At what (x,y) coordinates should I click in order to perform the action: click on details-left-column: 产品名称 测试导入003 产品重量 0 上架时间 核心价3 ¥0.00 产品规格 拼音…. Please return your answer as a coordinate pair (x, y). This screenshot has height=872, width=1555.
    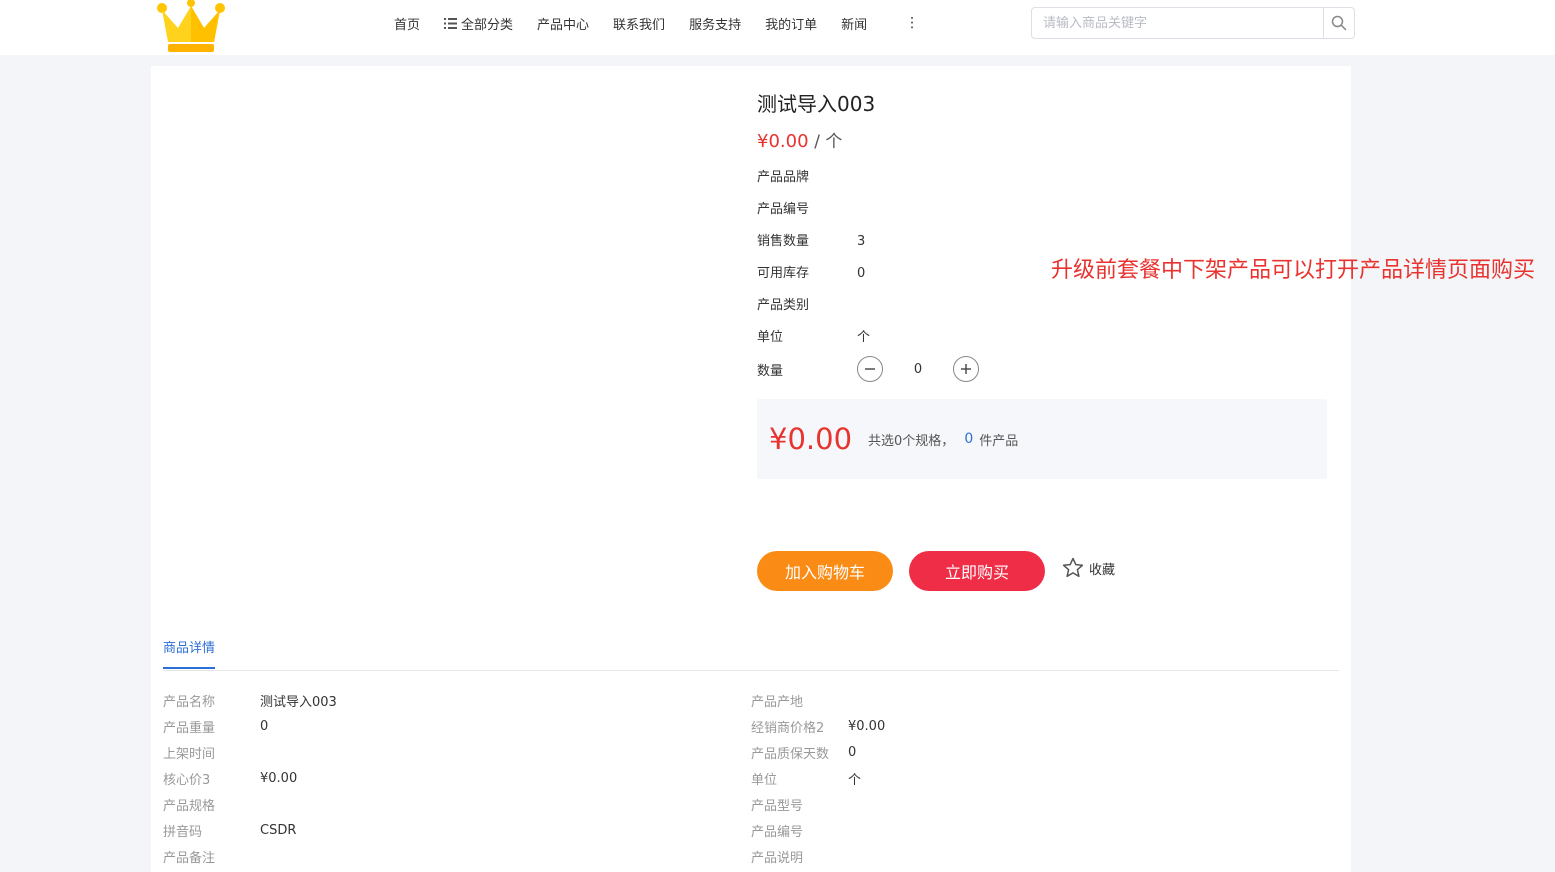
    Looking at the image, I should click on (250, 778).